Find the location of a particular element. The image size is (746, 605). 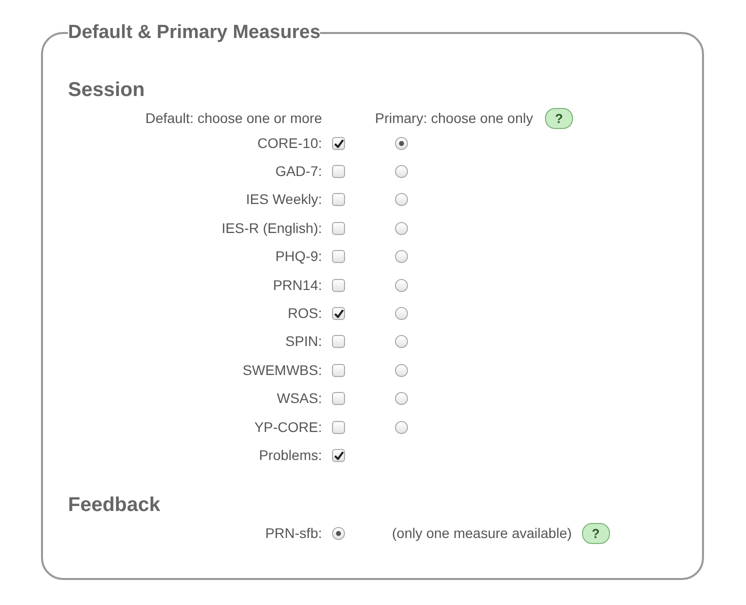

column-header: Primary: choose one only is located at coordinates (454, 118).